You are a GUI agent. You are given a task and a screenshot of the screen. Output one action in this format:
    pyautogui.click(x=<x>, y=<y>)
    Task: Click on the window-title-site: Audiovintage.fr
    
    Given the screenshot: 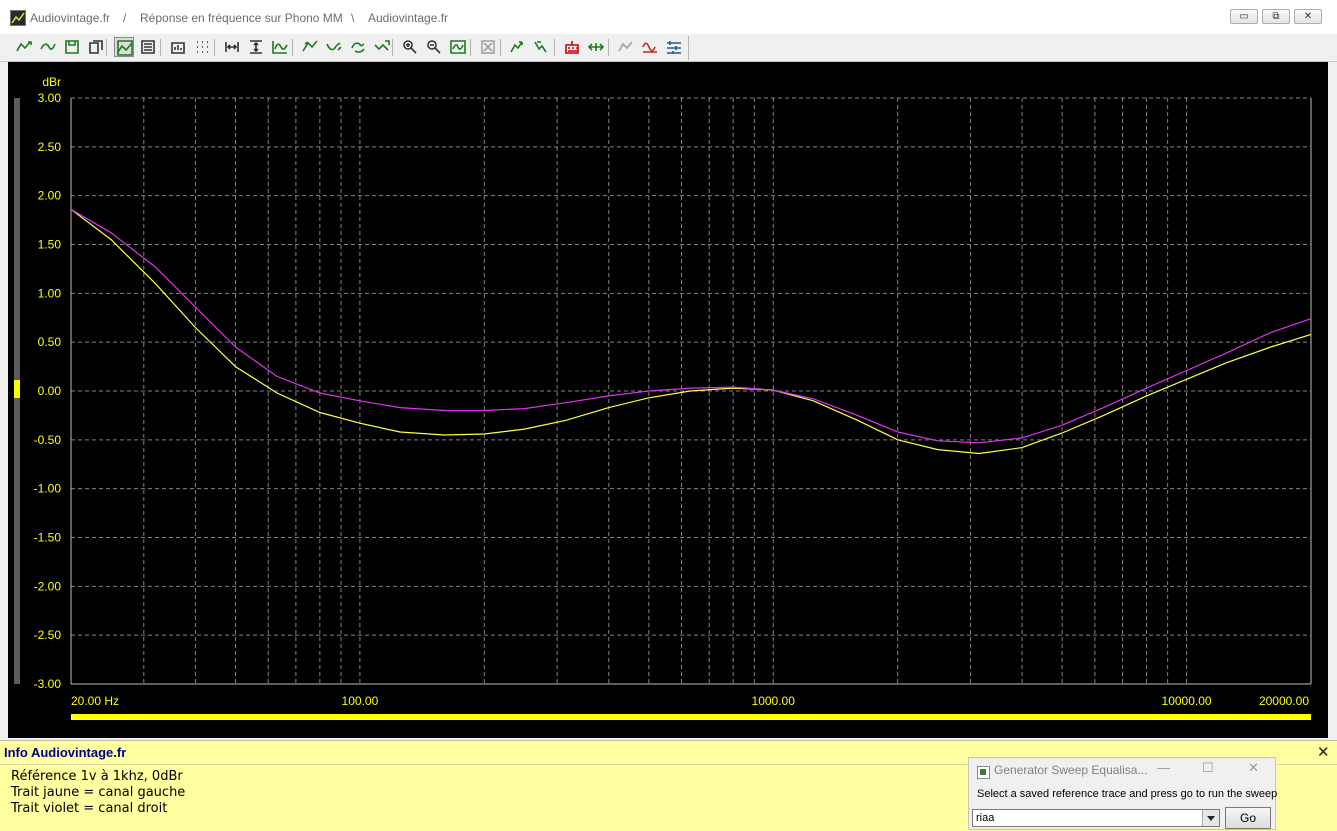 What is the action you would take?
    pyautogui.click(x=70, y=18)
    